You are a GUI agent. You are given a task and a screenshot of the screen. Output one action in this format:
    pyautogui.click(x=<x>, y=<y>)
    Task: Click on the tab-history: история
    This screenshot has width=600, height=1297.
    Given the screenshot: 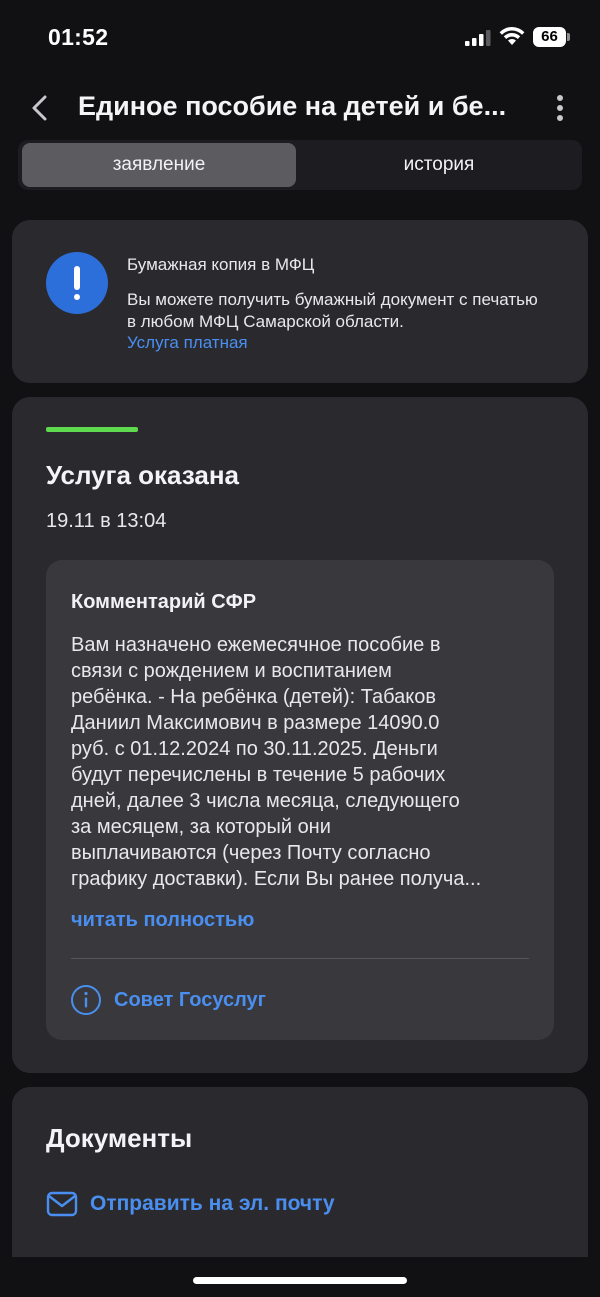 What is the action you would take?
    pyautogui.click(x=439, y=165)
    